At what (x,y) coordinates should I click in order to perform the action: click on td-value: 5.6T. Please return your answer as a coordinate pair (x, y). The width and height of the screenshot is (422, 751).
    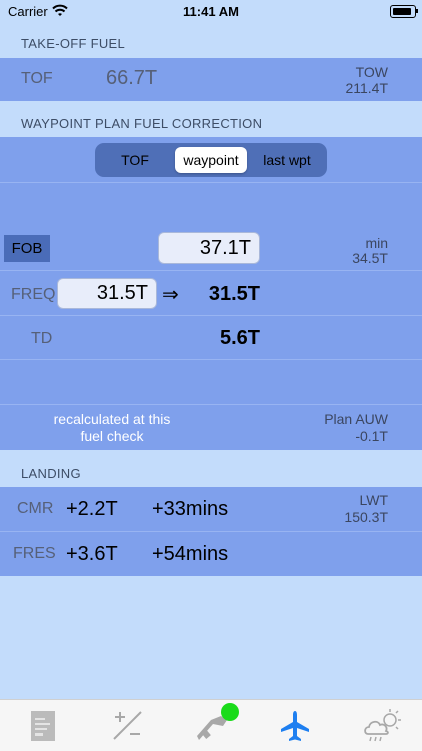
    Looking at the image, I should click on (239, 338).